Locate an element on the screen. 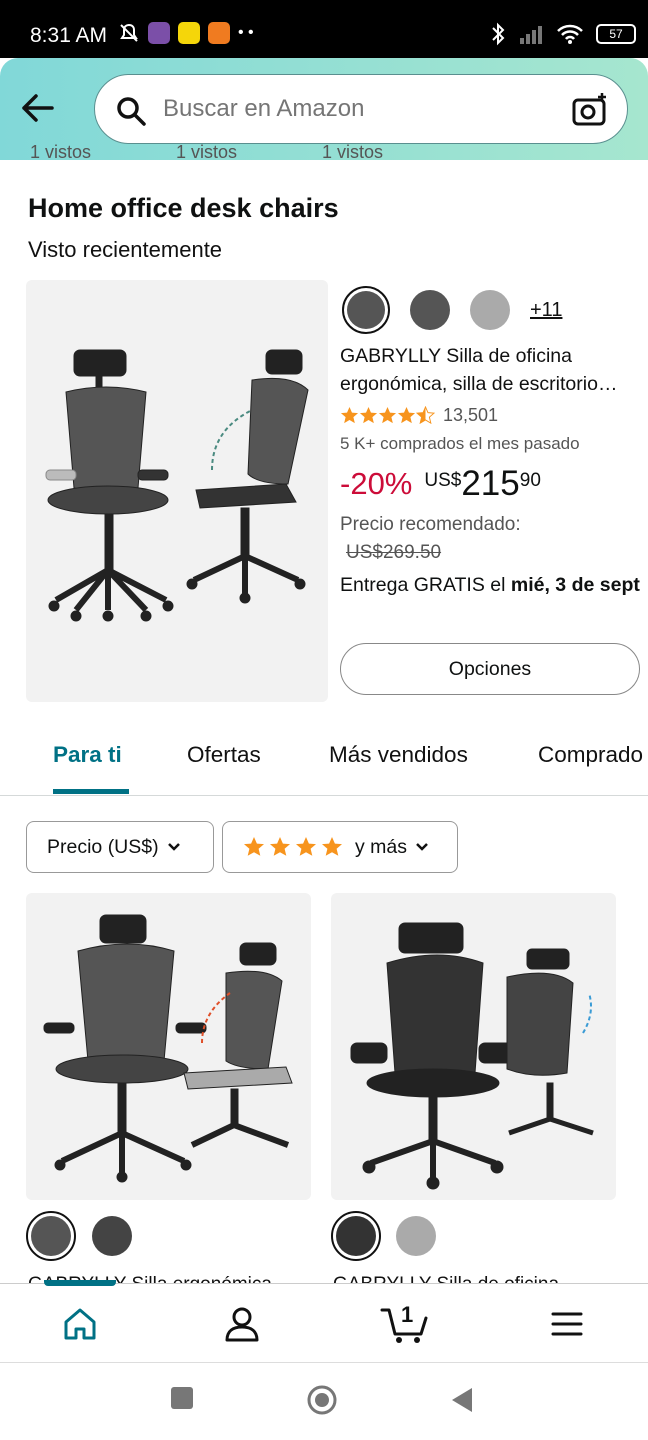 Image resolution: width=648 pixels, height=1440 pixels. snapchat-icon is located at coordinates (189, 33).